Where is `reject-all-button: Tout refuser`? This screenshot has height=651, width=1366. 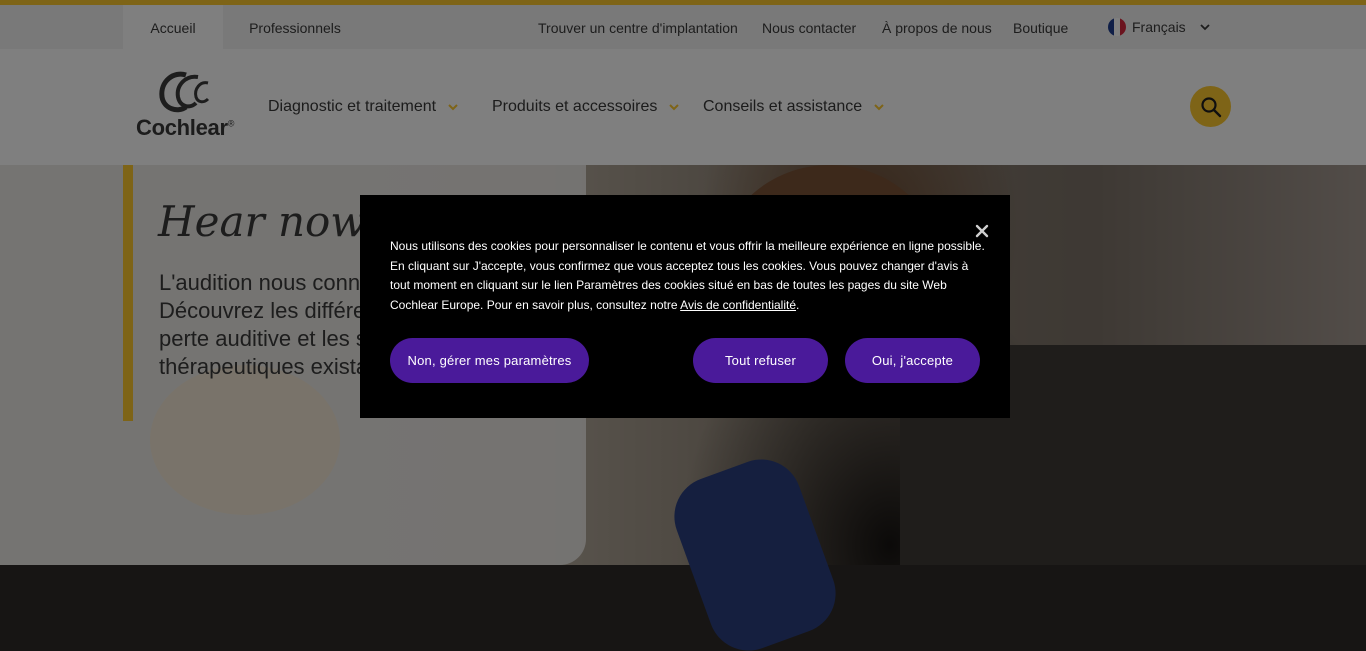
reject-all-button: Tout refuser is located at coordinates (760, 360).